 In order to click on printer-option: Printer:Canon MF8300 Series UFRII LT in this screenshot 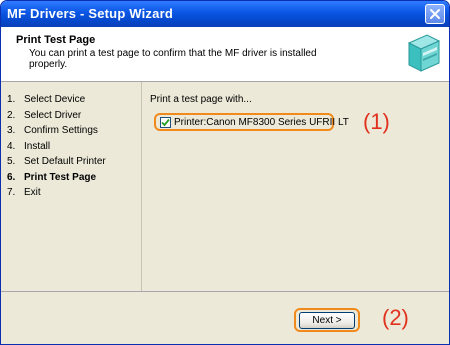, I will do `click(251, 122)`.